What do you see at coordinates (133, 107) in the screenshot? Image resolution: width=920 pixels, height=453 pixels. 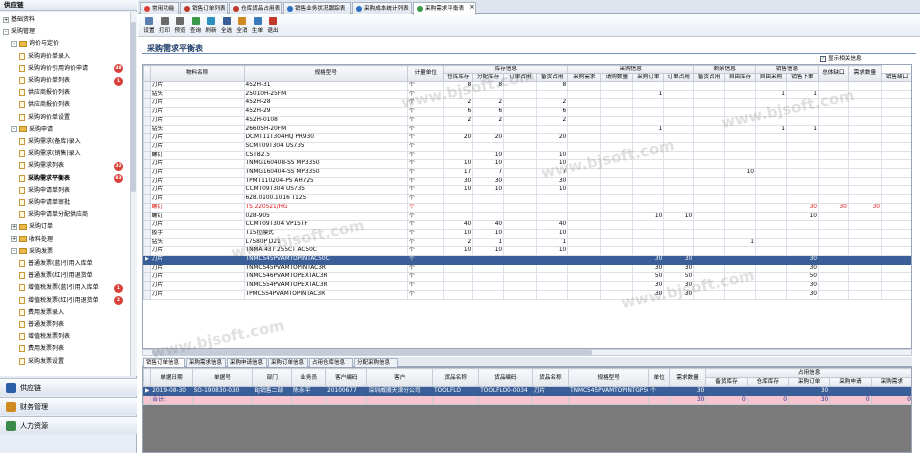 I see `tree-scrollbar-thumb` at bounding box center [133, 107].